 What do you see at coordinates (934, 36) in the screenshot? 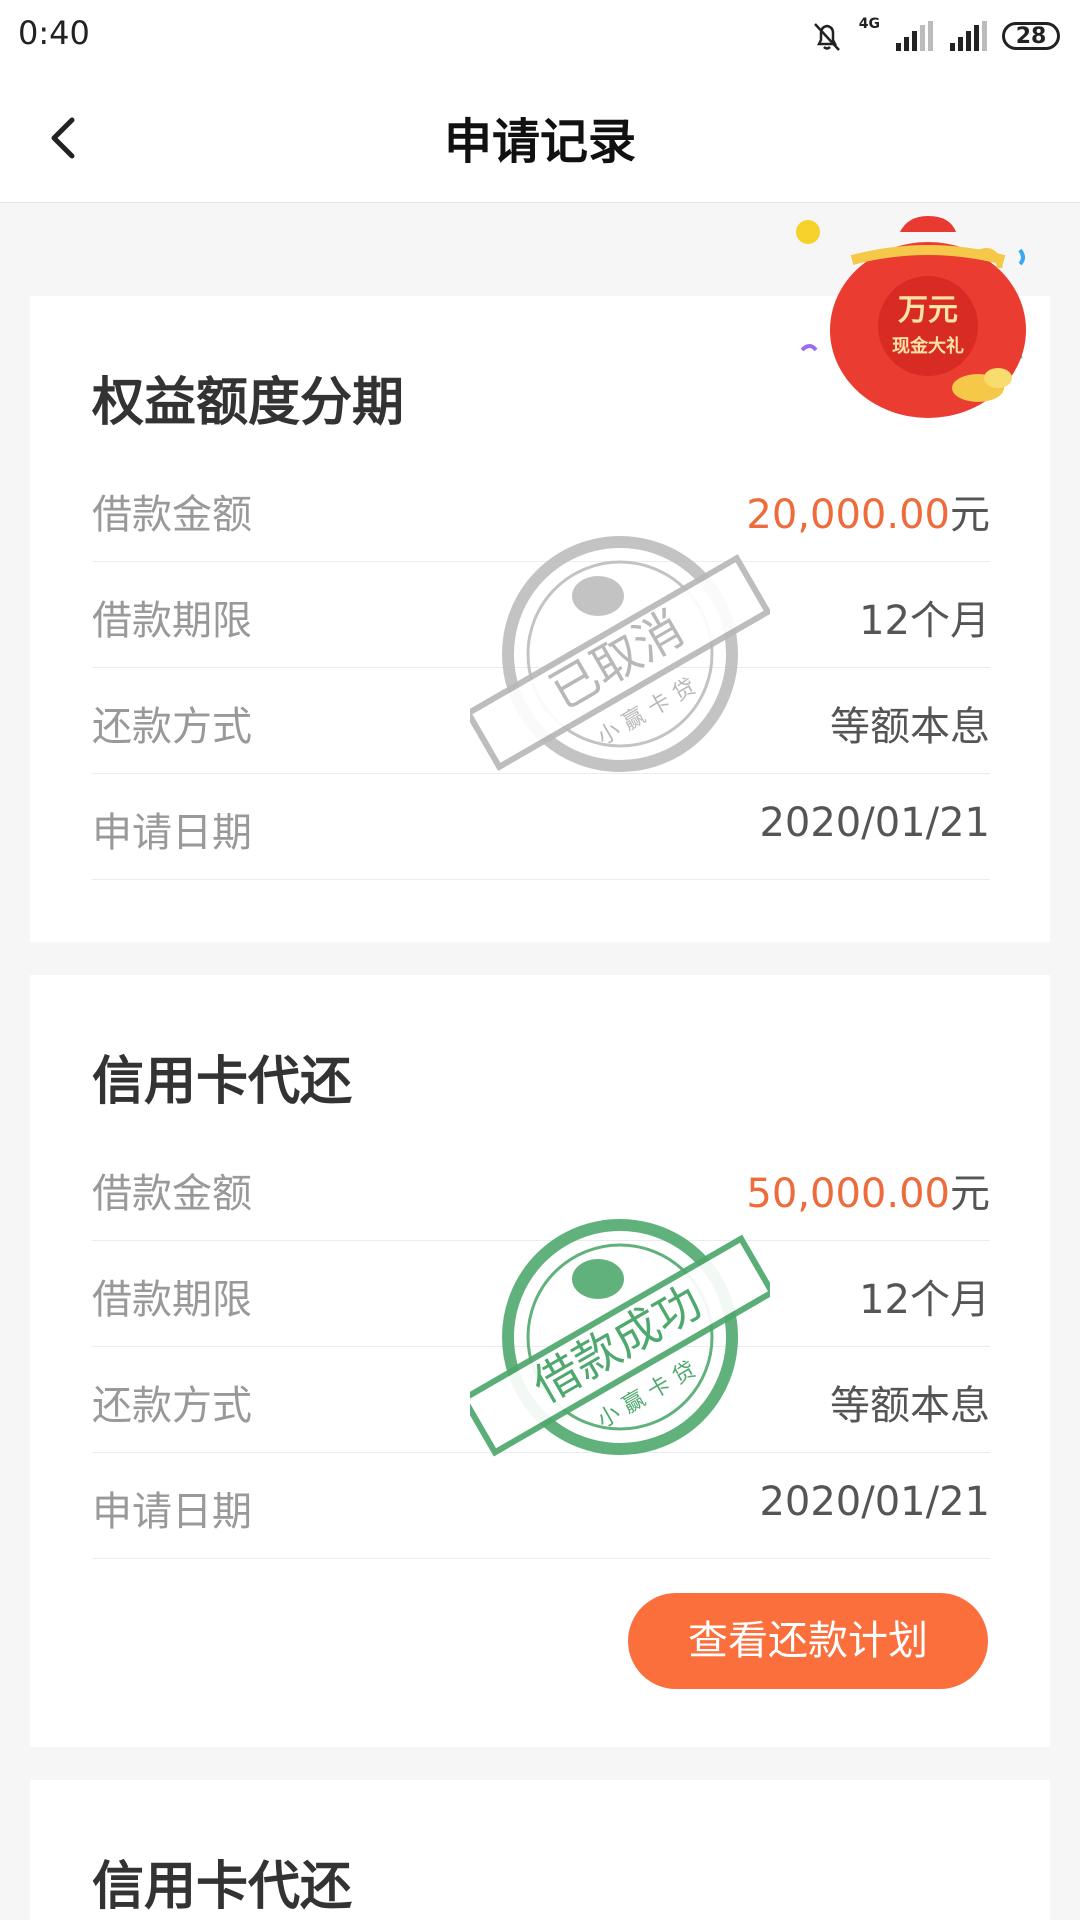
I see `status-icons: 4G 28` at bounding box center [934, 36].